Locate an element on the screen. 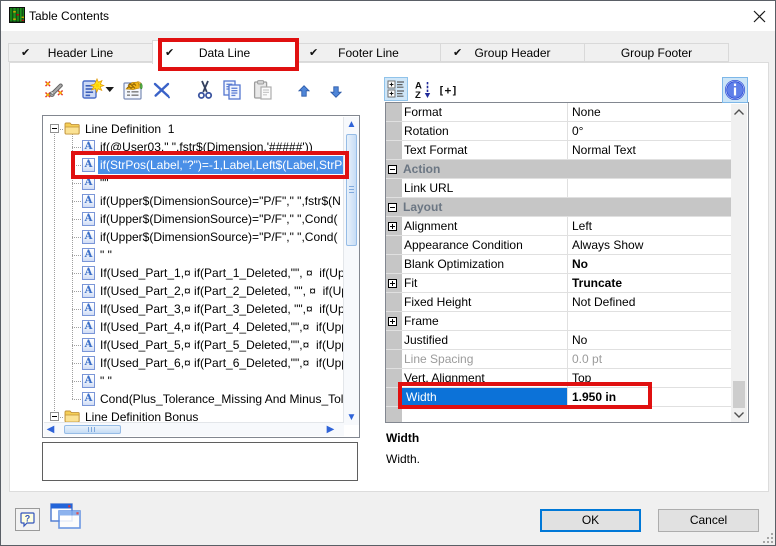 This screenshot has height=546, width=776. categorized-view-button is located at coordinates (396, 89).